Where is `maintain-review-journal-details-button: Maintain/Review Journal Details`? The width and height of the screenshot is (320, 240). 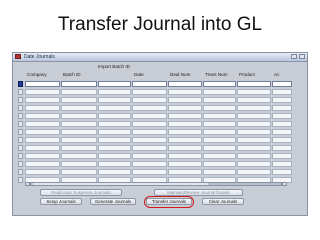 maintain-review-journal-details-button: Maintain/Review Journal Details is located at coordinates (198, 192).